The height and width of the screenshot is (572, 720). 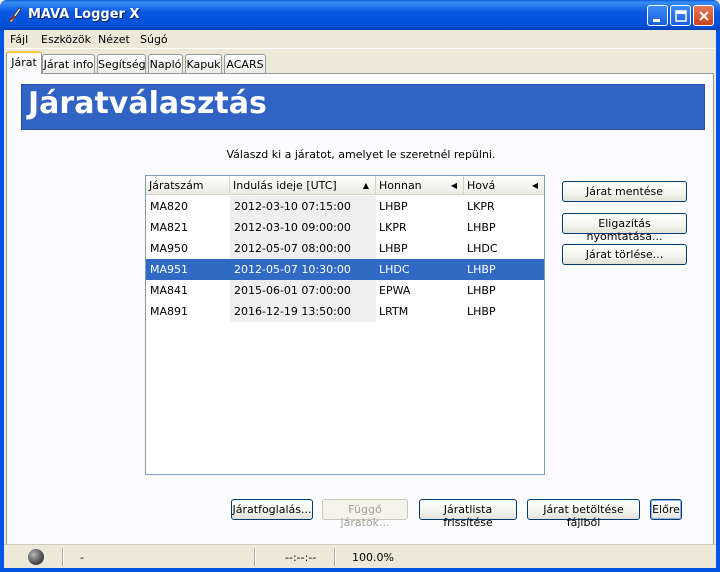 I want to click on cell-departure-time: 2012-03-10 07:15:00, so click(x=292, y=206).